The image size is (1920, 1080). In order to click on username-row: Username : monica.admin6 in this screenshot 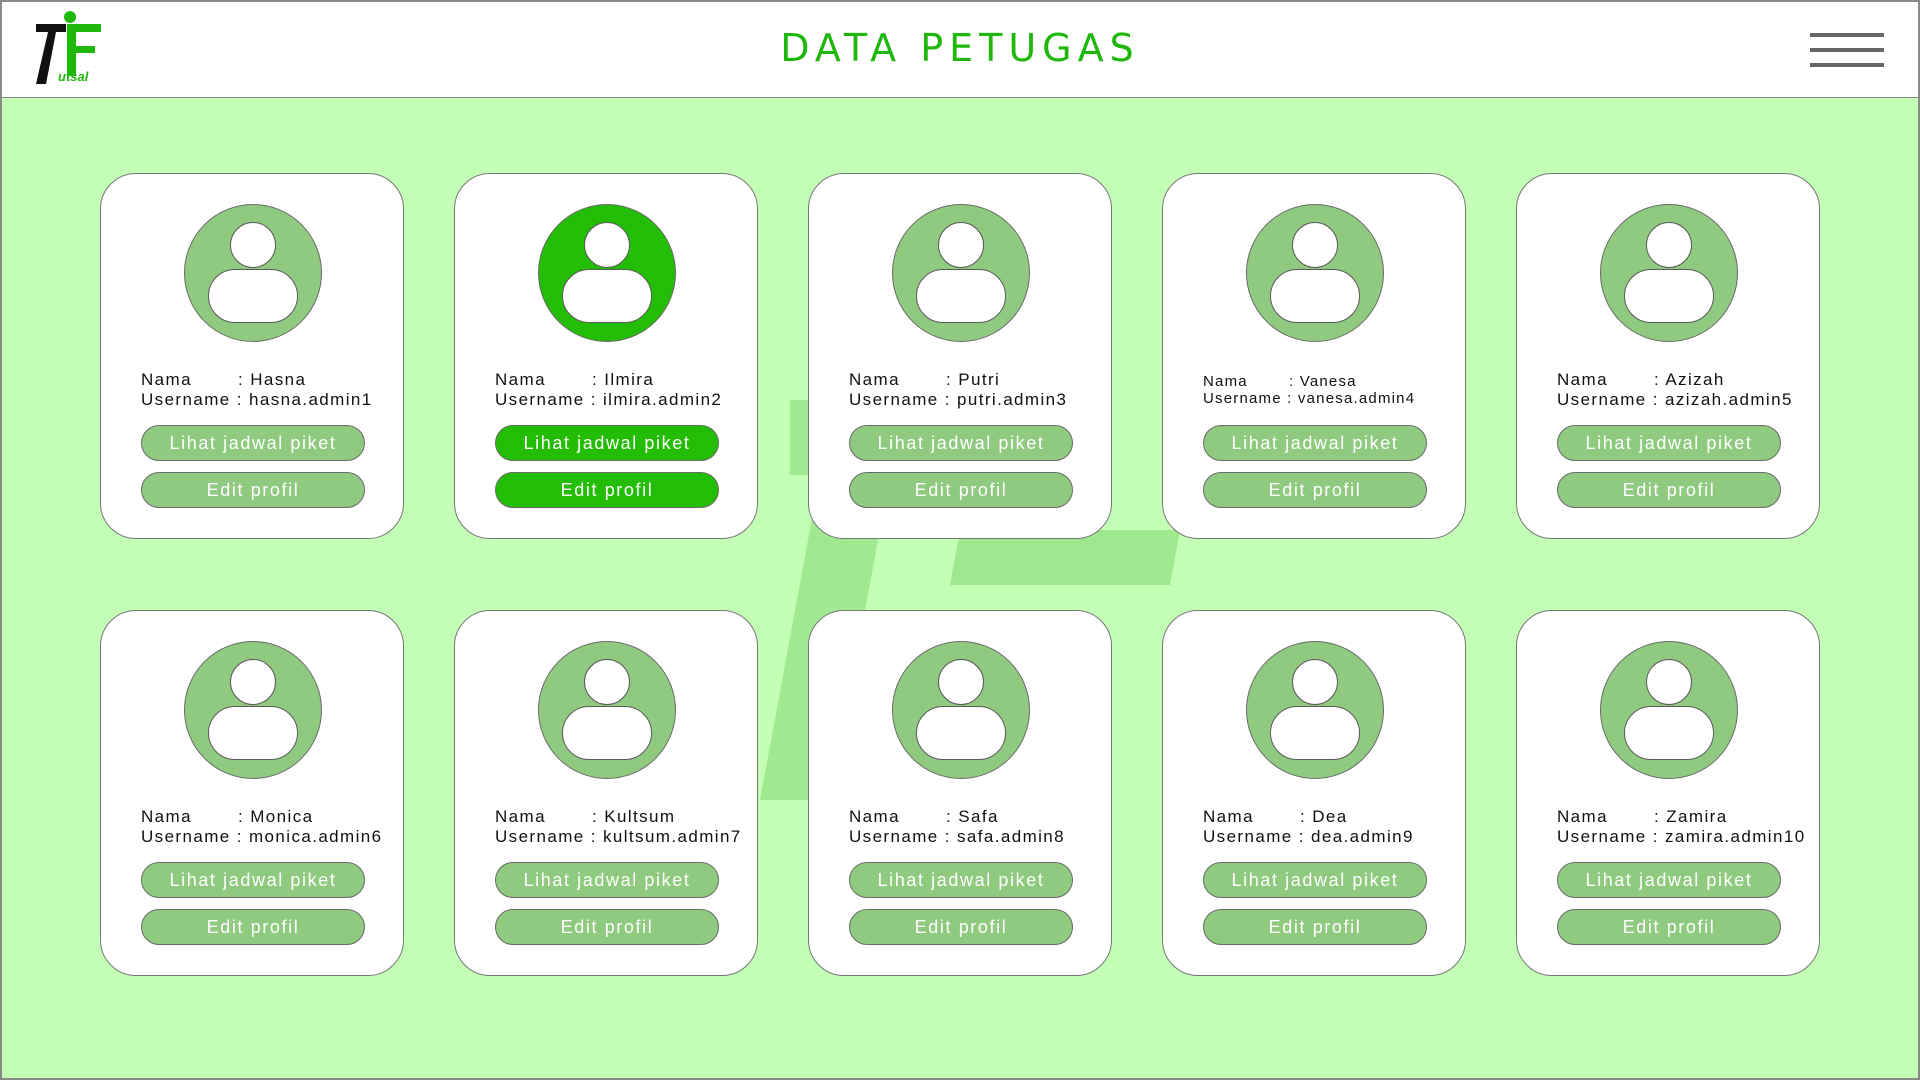, I will do `click(272, 837)`.